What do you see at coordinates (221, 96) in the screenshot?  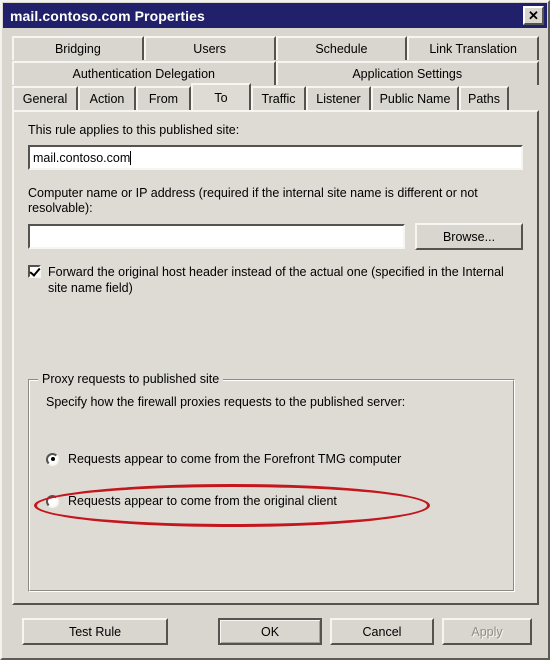 I see `tab-to: To` at bounding box center [221, 96].